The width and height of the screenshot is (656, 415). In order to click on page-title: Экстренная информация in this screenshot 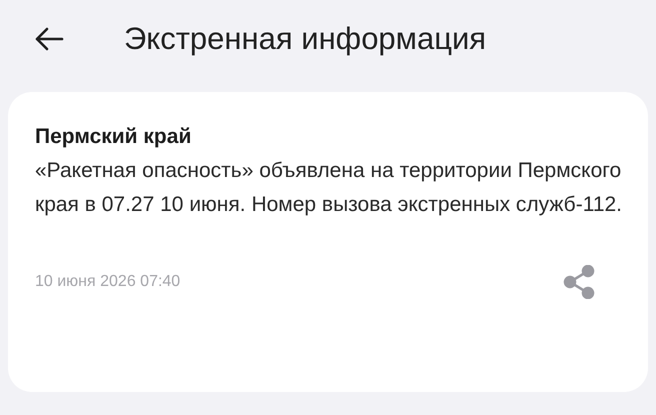, I will do `click(305, 39)`.